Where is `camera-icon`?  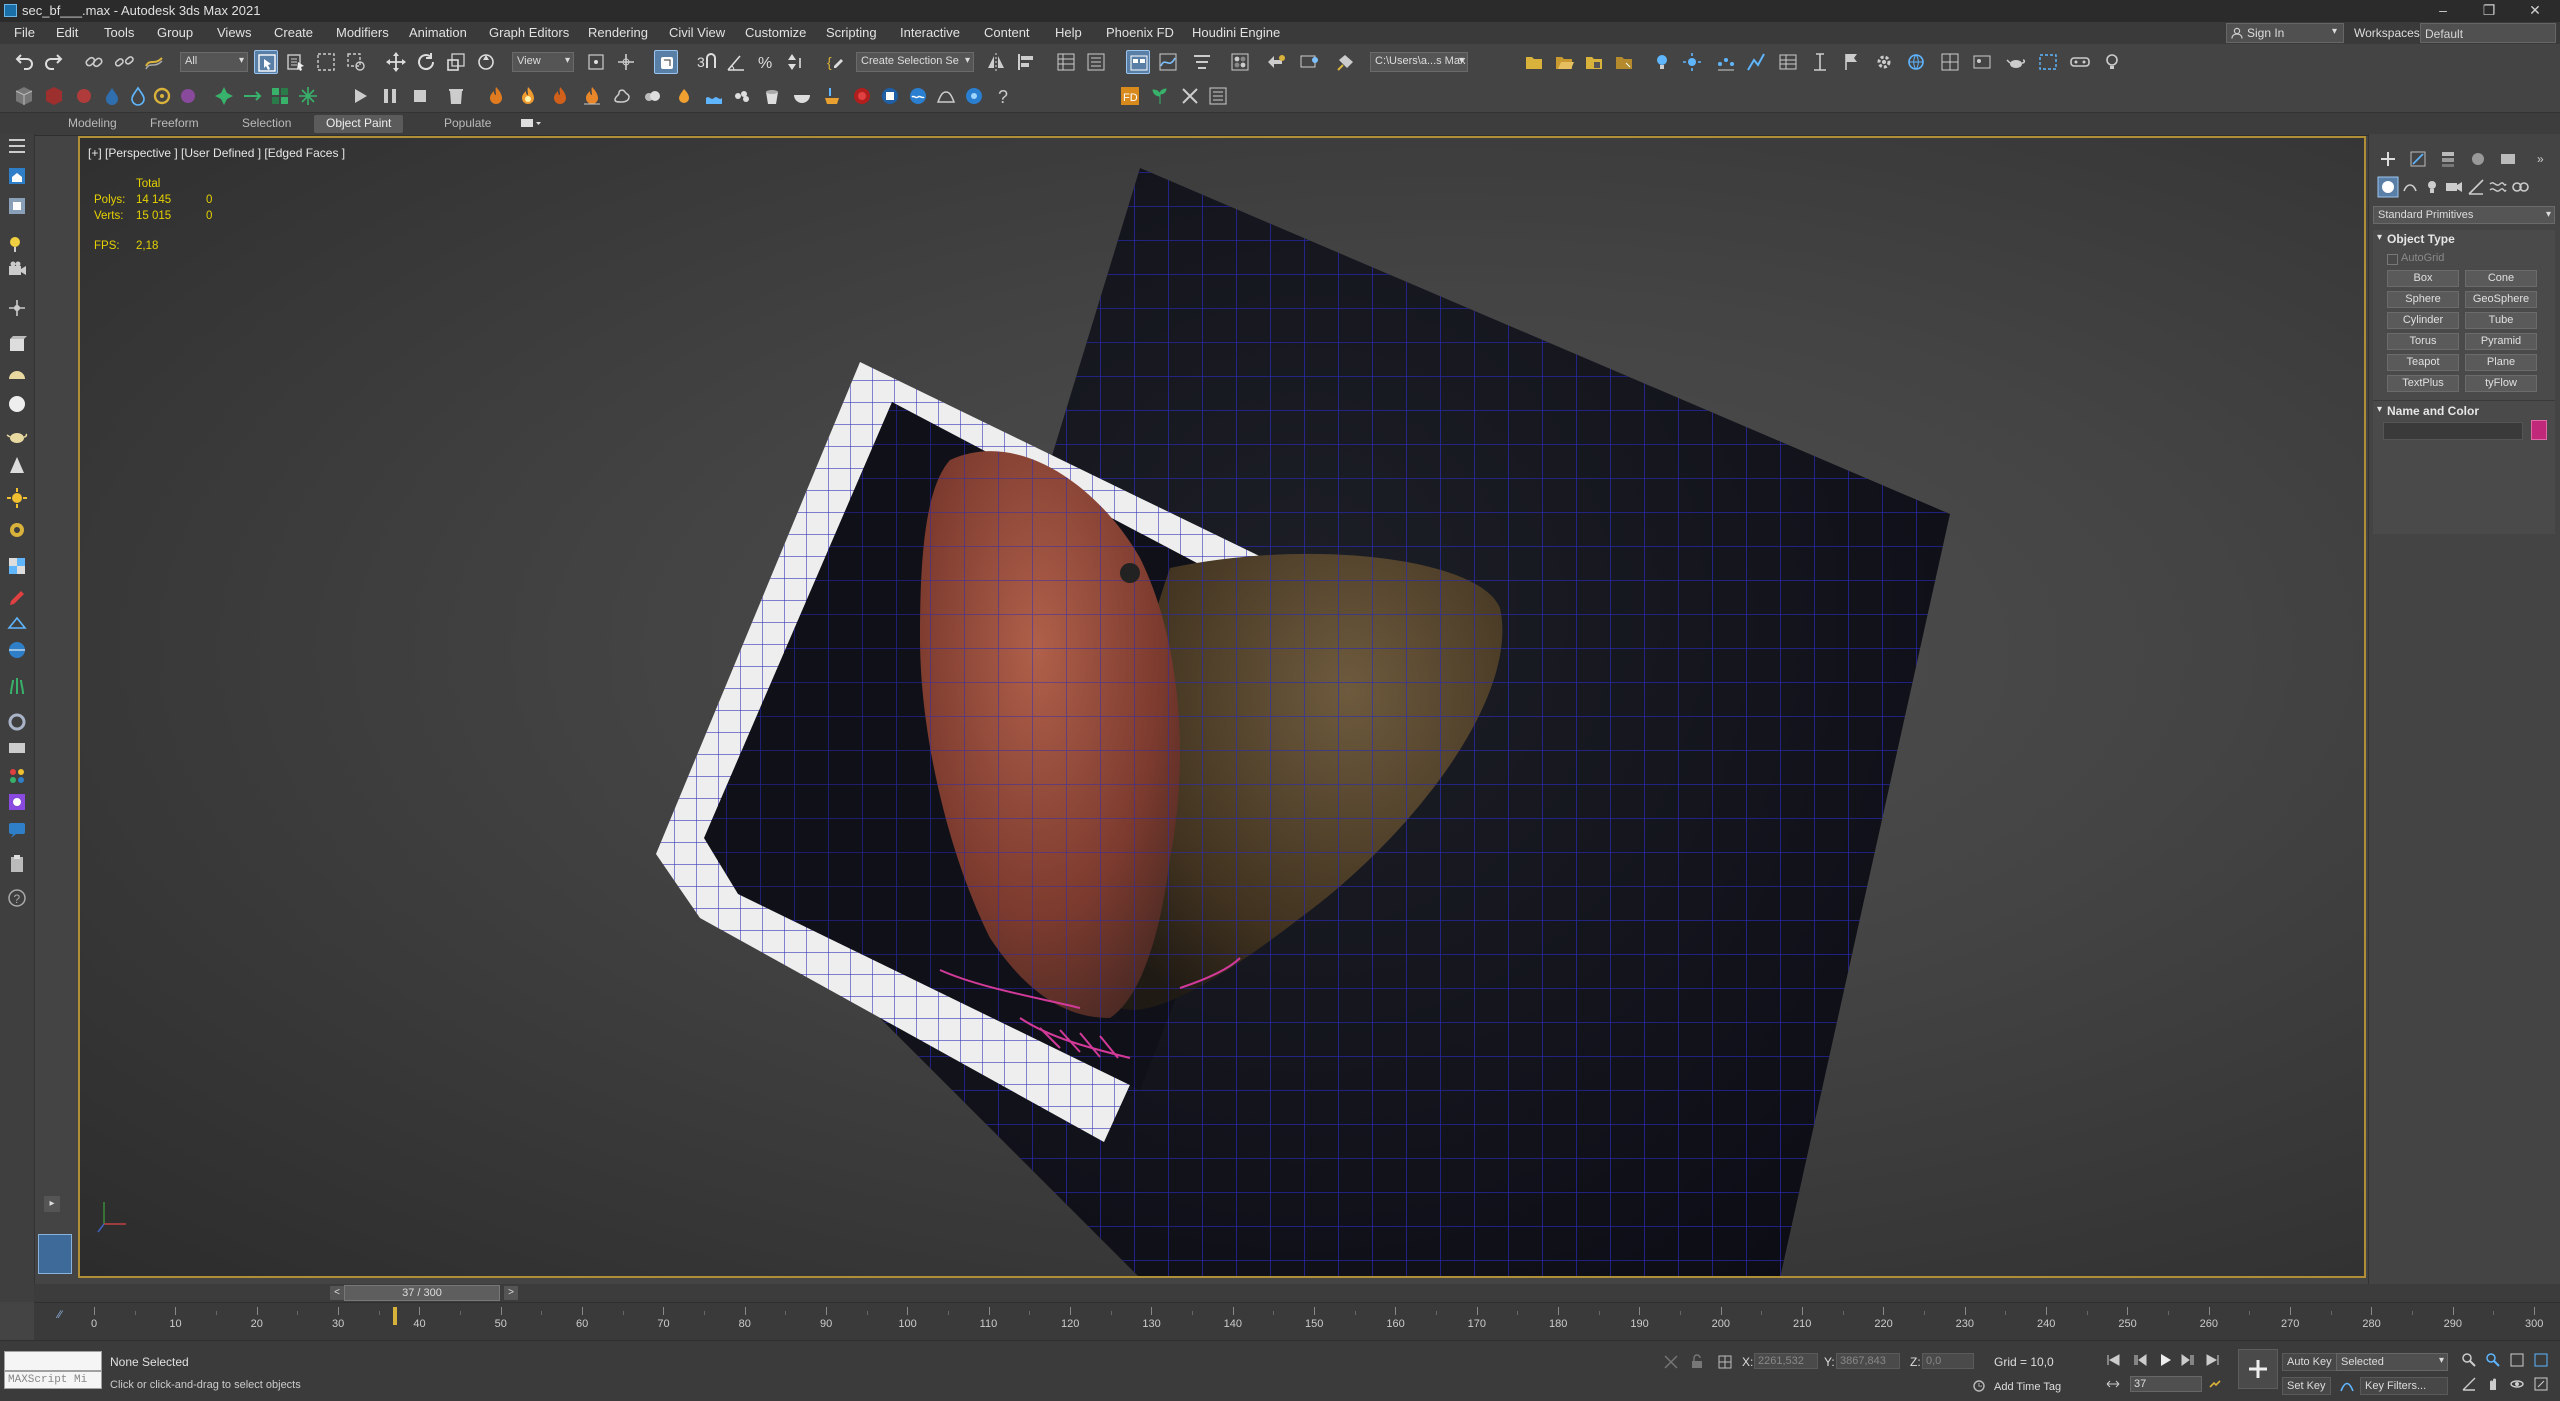
camera-icon is located at coordinates (17, 270).